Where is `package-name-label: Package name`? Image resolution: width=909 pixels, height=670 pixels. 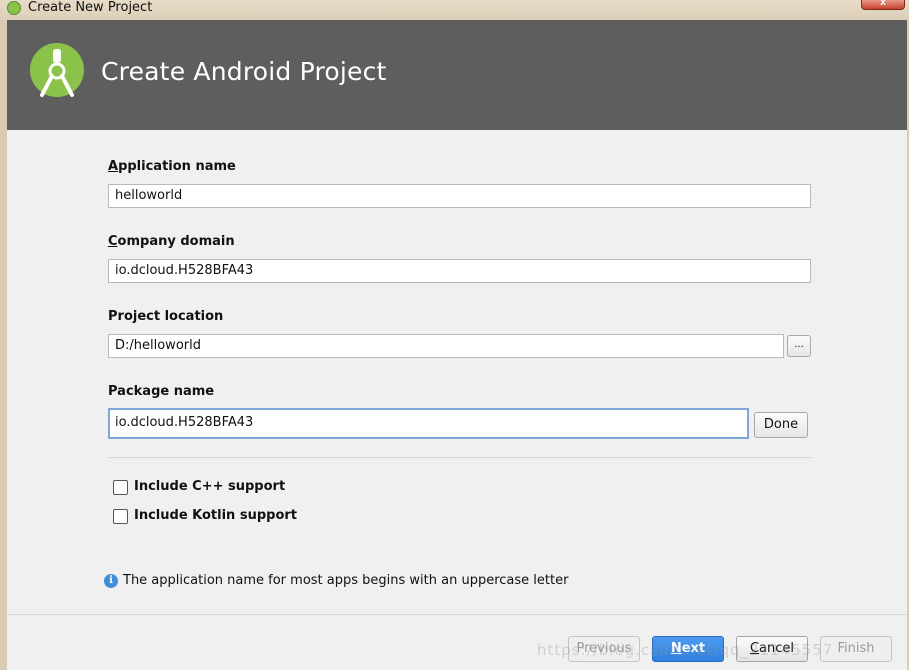 package-name-label: Package name is located at coordinates (161, 391).